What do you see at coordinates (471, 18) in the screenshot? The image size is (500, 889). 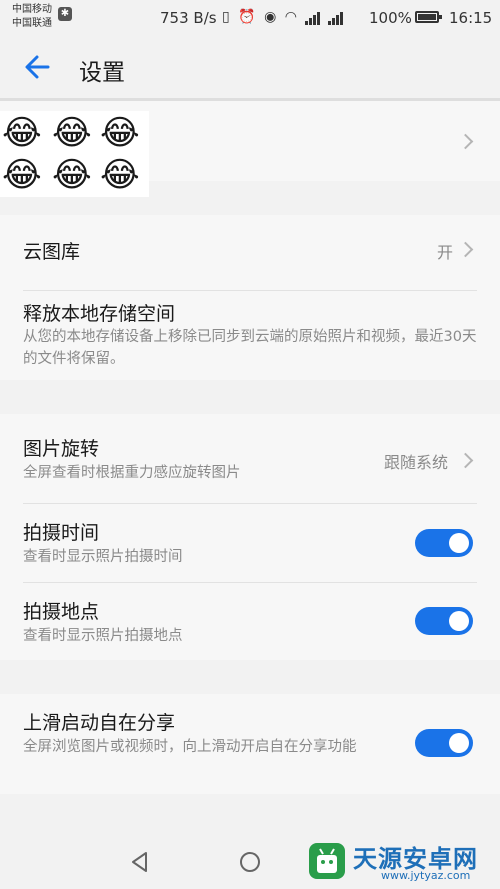 I see `clock: 16:15` at bounding box center [471, 18].